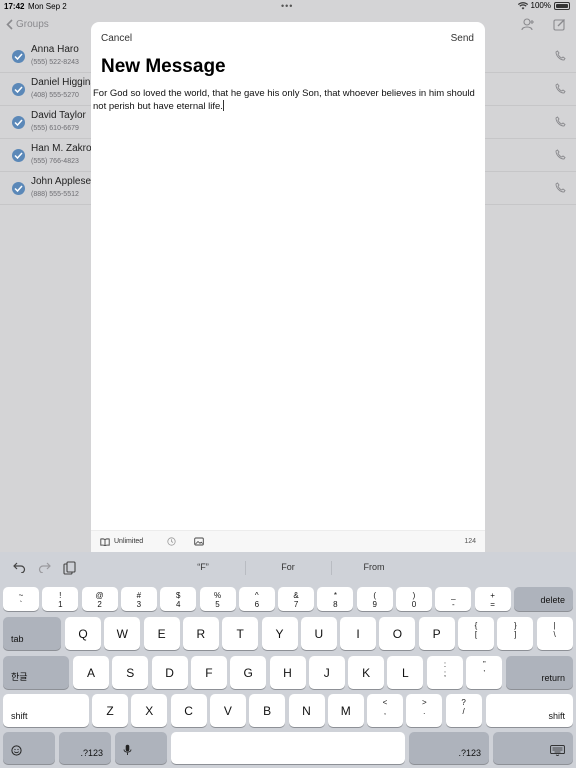 Image resolution: width=576 pixels, height=768 pixels. What do you see at coordinates (522, 5) in the screenshot?
I see `wifi-icon` at bounding box center [522, 5].